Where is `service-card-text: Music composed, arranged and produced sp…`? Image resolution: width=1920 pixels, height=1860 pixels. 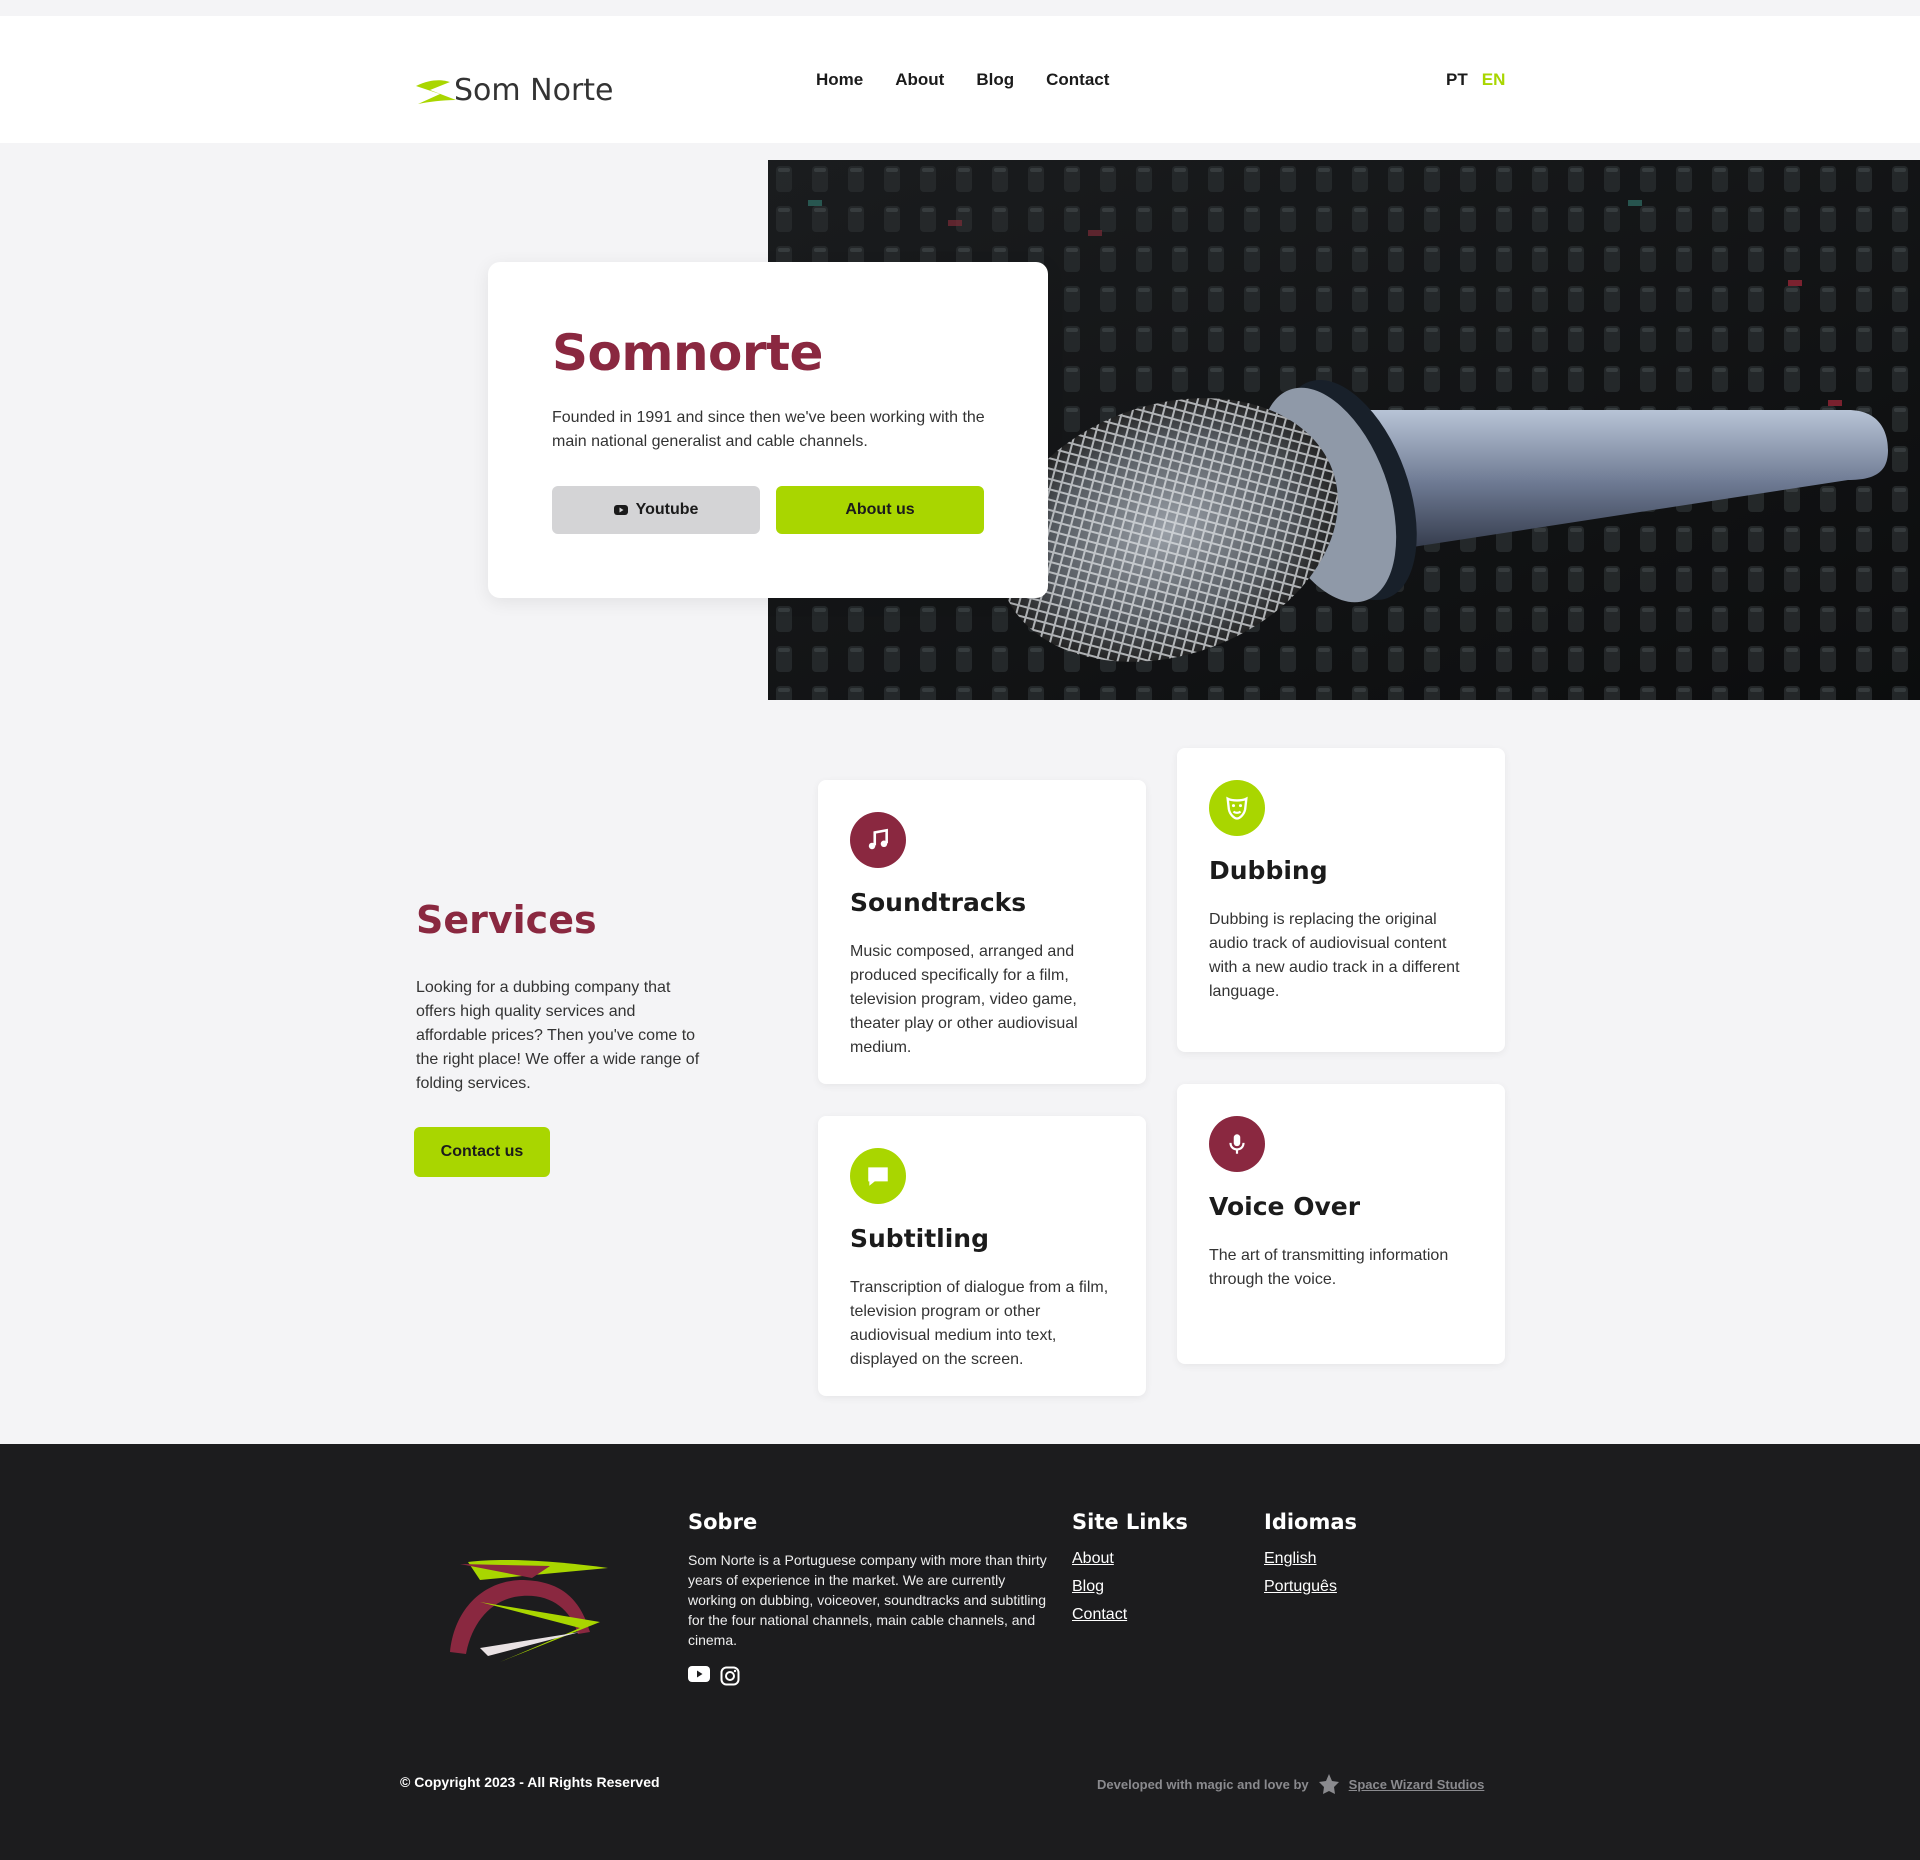
service-card-text: Music composed, arranged and produced sp… is located at coordinates (964, 999).